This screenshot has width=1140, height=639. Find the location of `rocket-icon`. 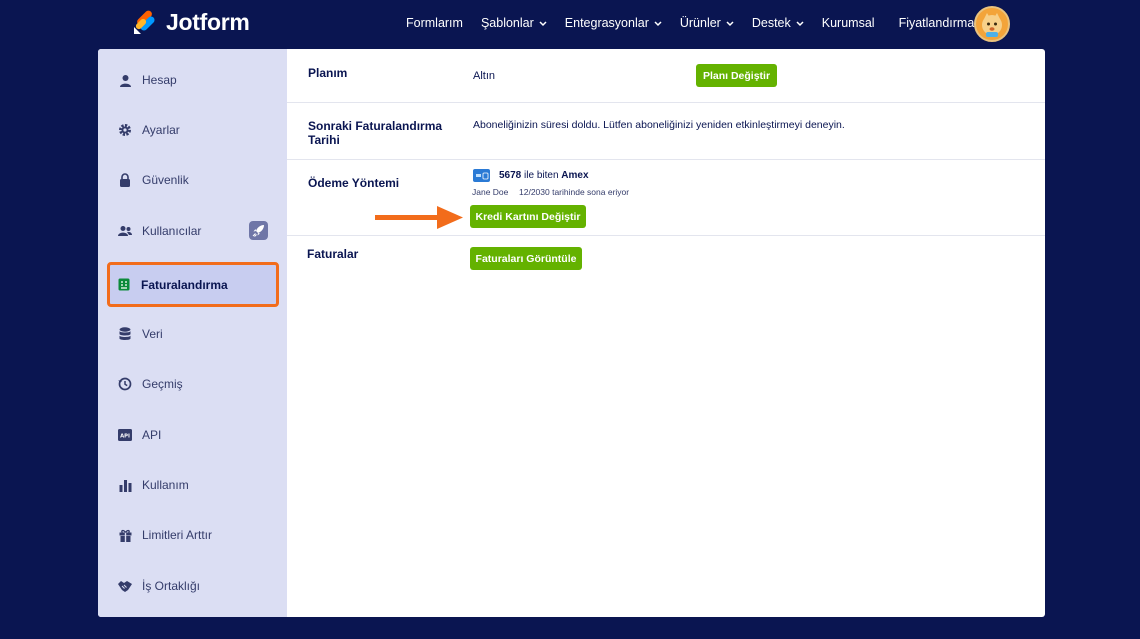

rocket-icon is located at coordinates (258, 230).